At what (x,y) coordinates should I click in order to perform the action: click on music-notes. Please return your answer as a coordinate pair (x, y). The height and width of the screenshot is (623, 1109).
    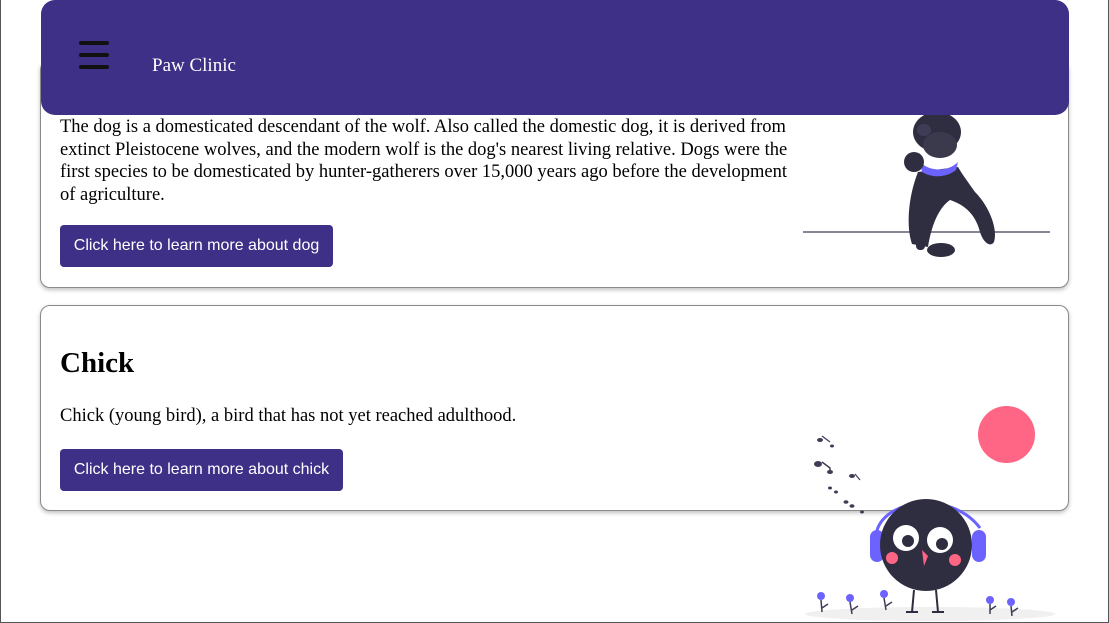
    Looking at the image, I should click on (839, 474).